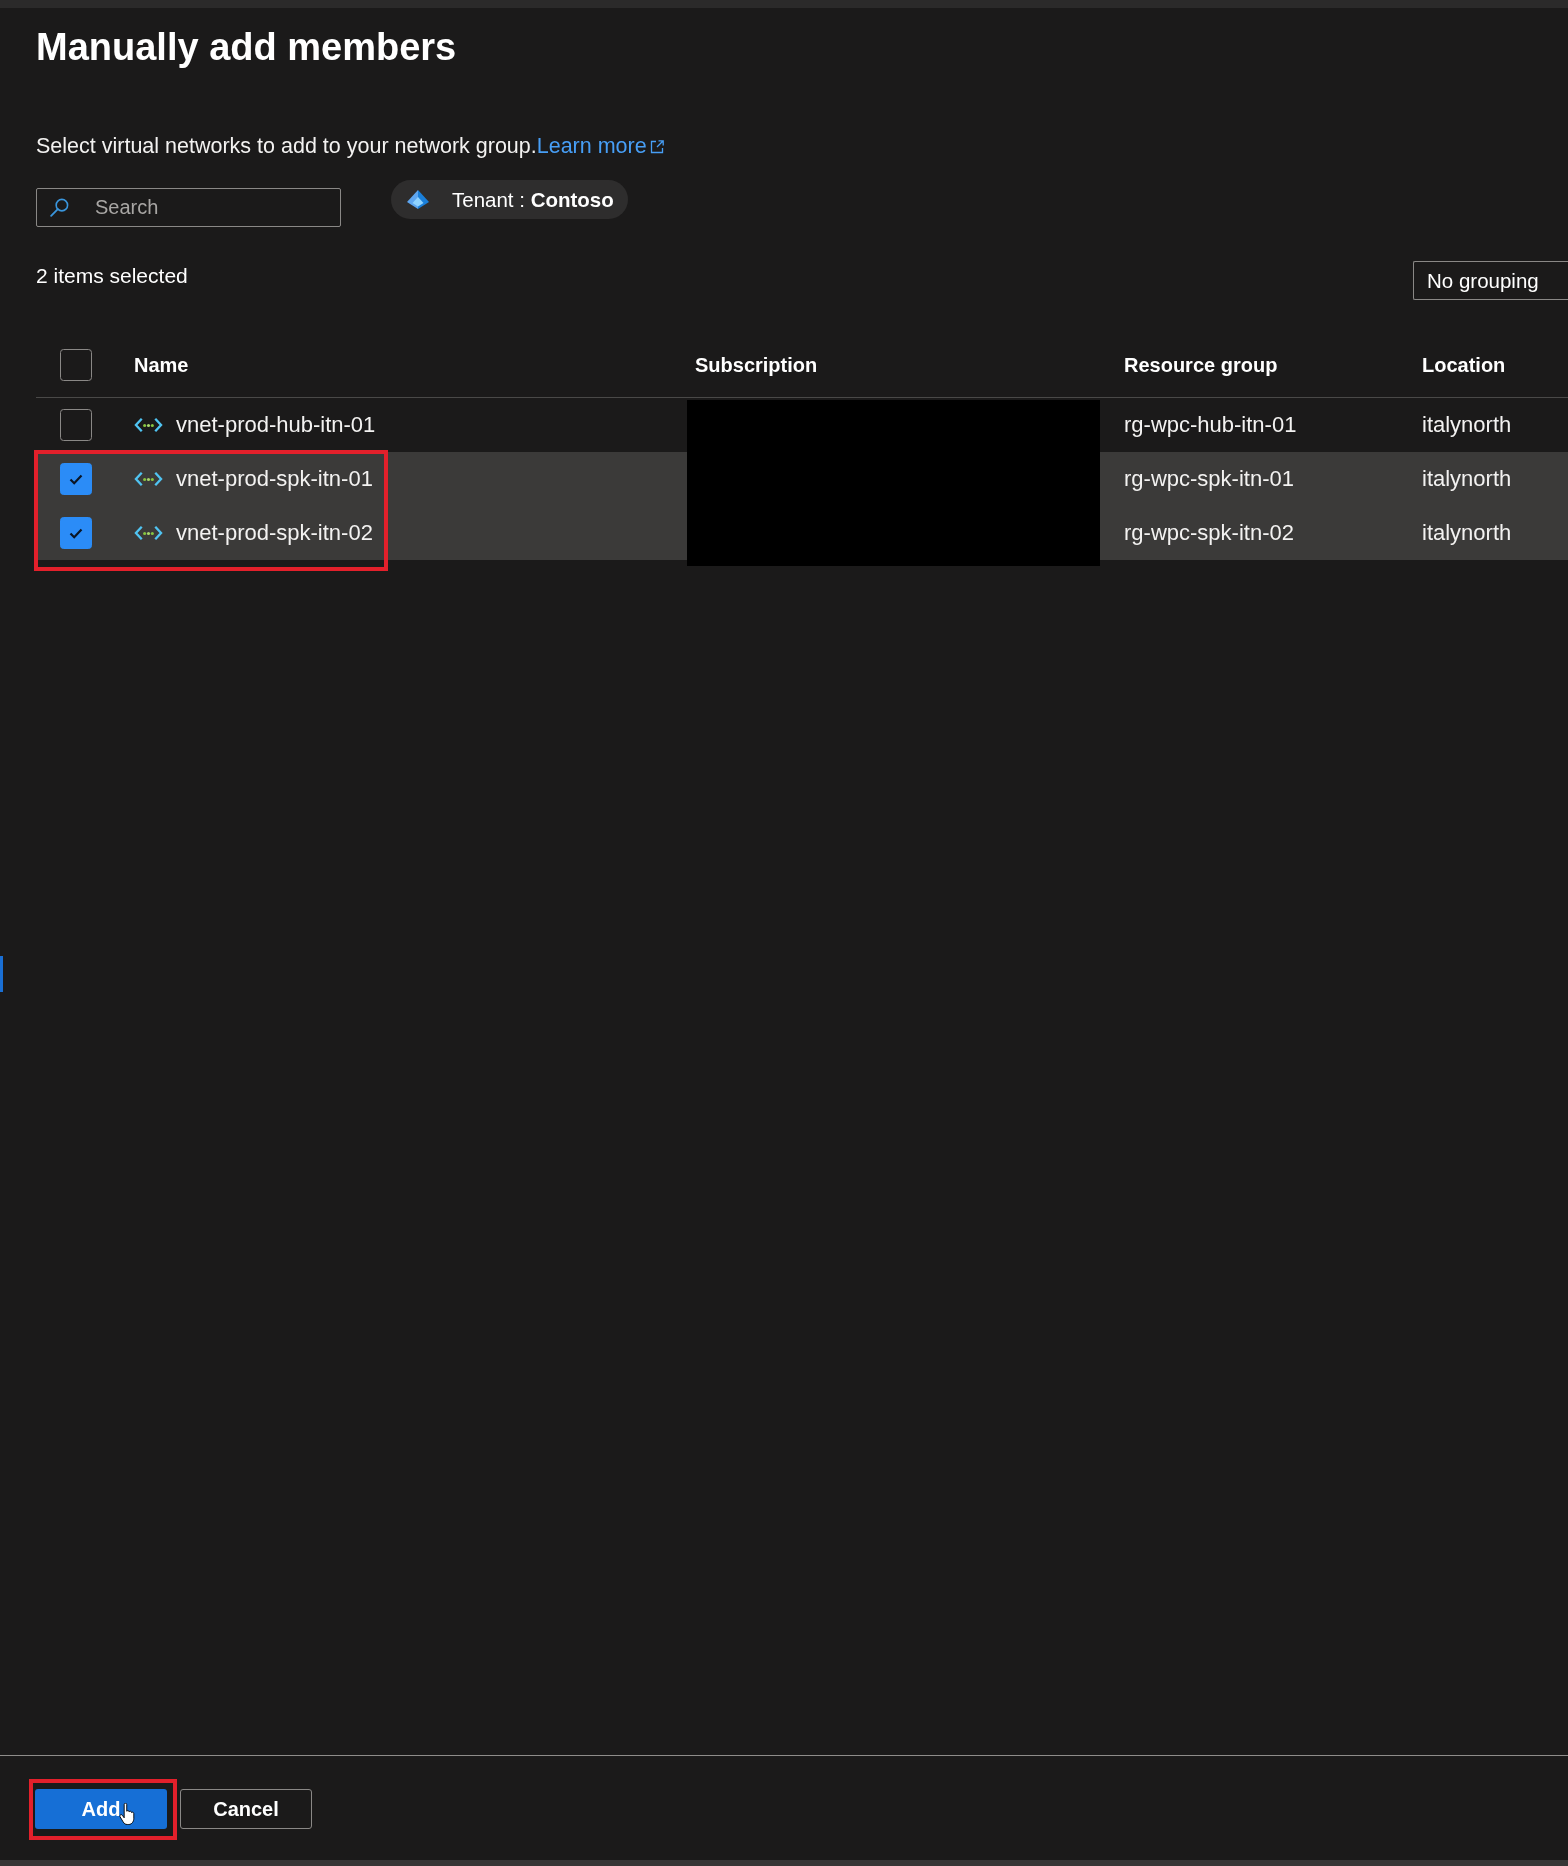 Image resolution: width=1568 pixels, height=1866 pixels. I want to click on selection-count: 2 items selected, so click(112, 276).